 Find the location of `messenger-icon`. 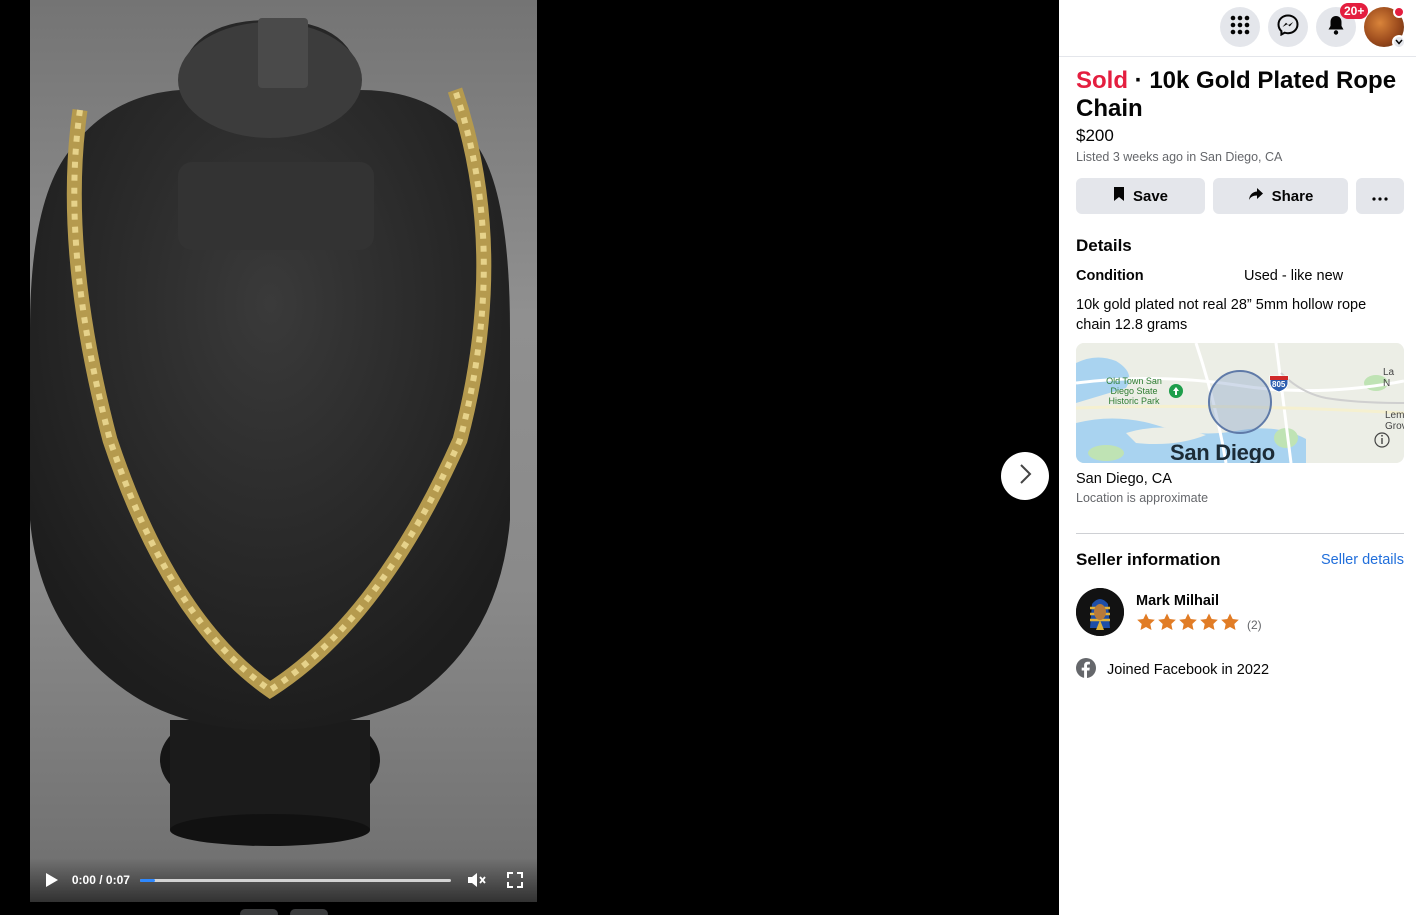

messenger-icon is located at coordinates (1288, 27).